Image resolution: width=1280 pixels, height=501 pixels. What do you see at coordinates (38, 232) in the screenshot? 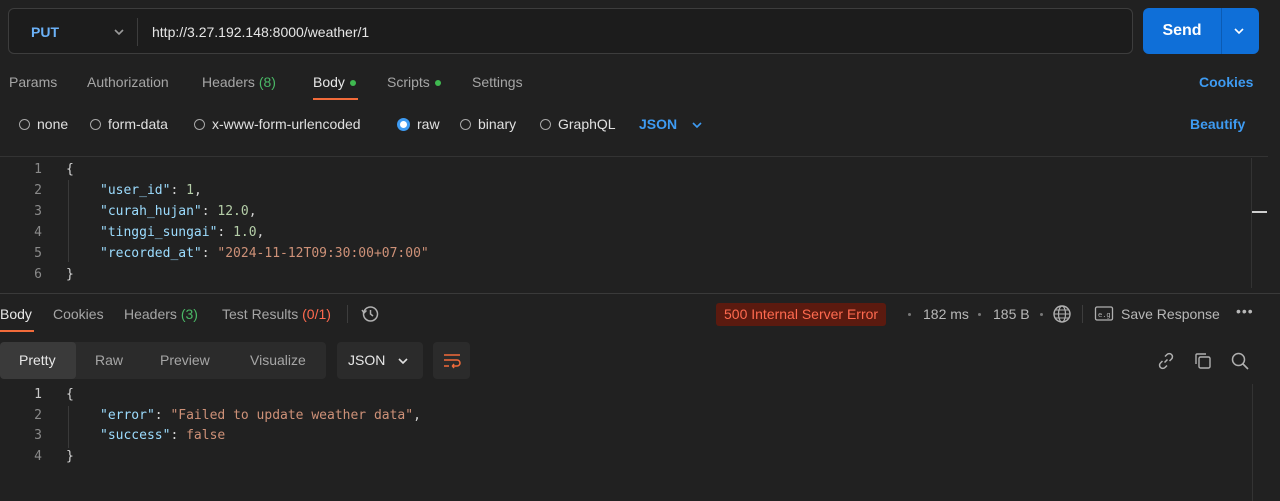
I see `line-number: 4` at bounding box center [38, 232].